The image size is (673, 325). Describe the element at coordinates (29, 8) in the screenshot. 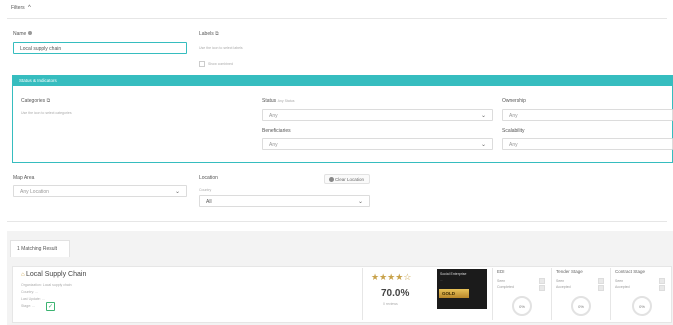

I see `chevron-up-icon: ^` at that location.